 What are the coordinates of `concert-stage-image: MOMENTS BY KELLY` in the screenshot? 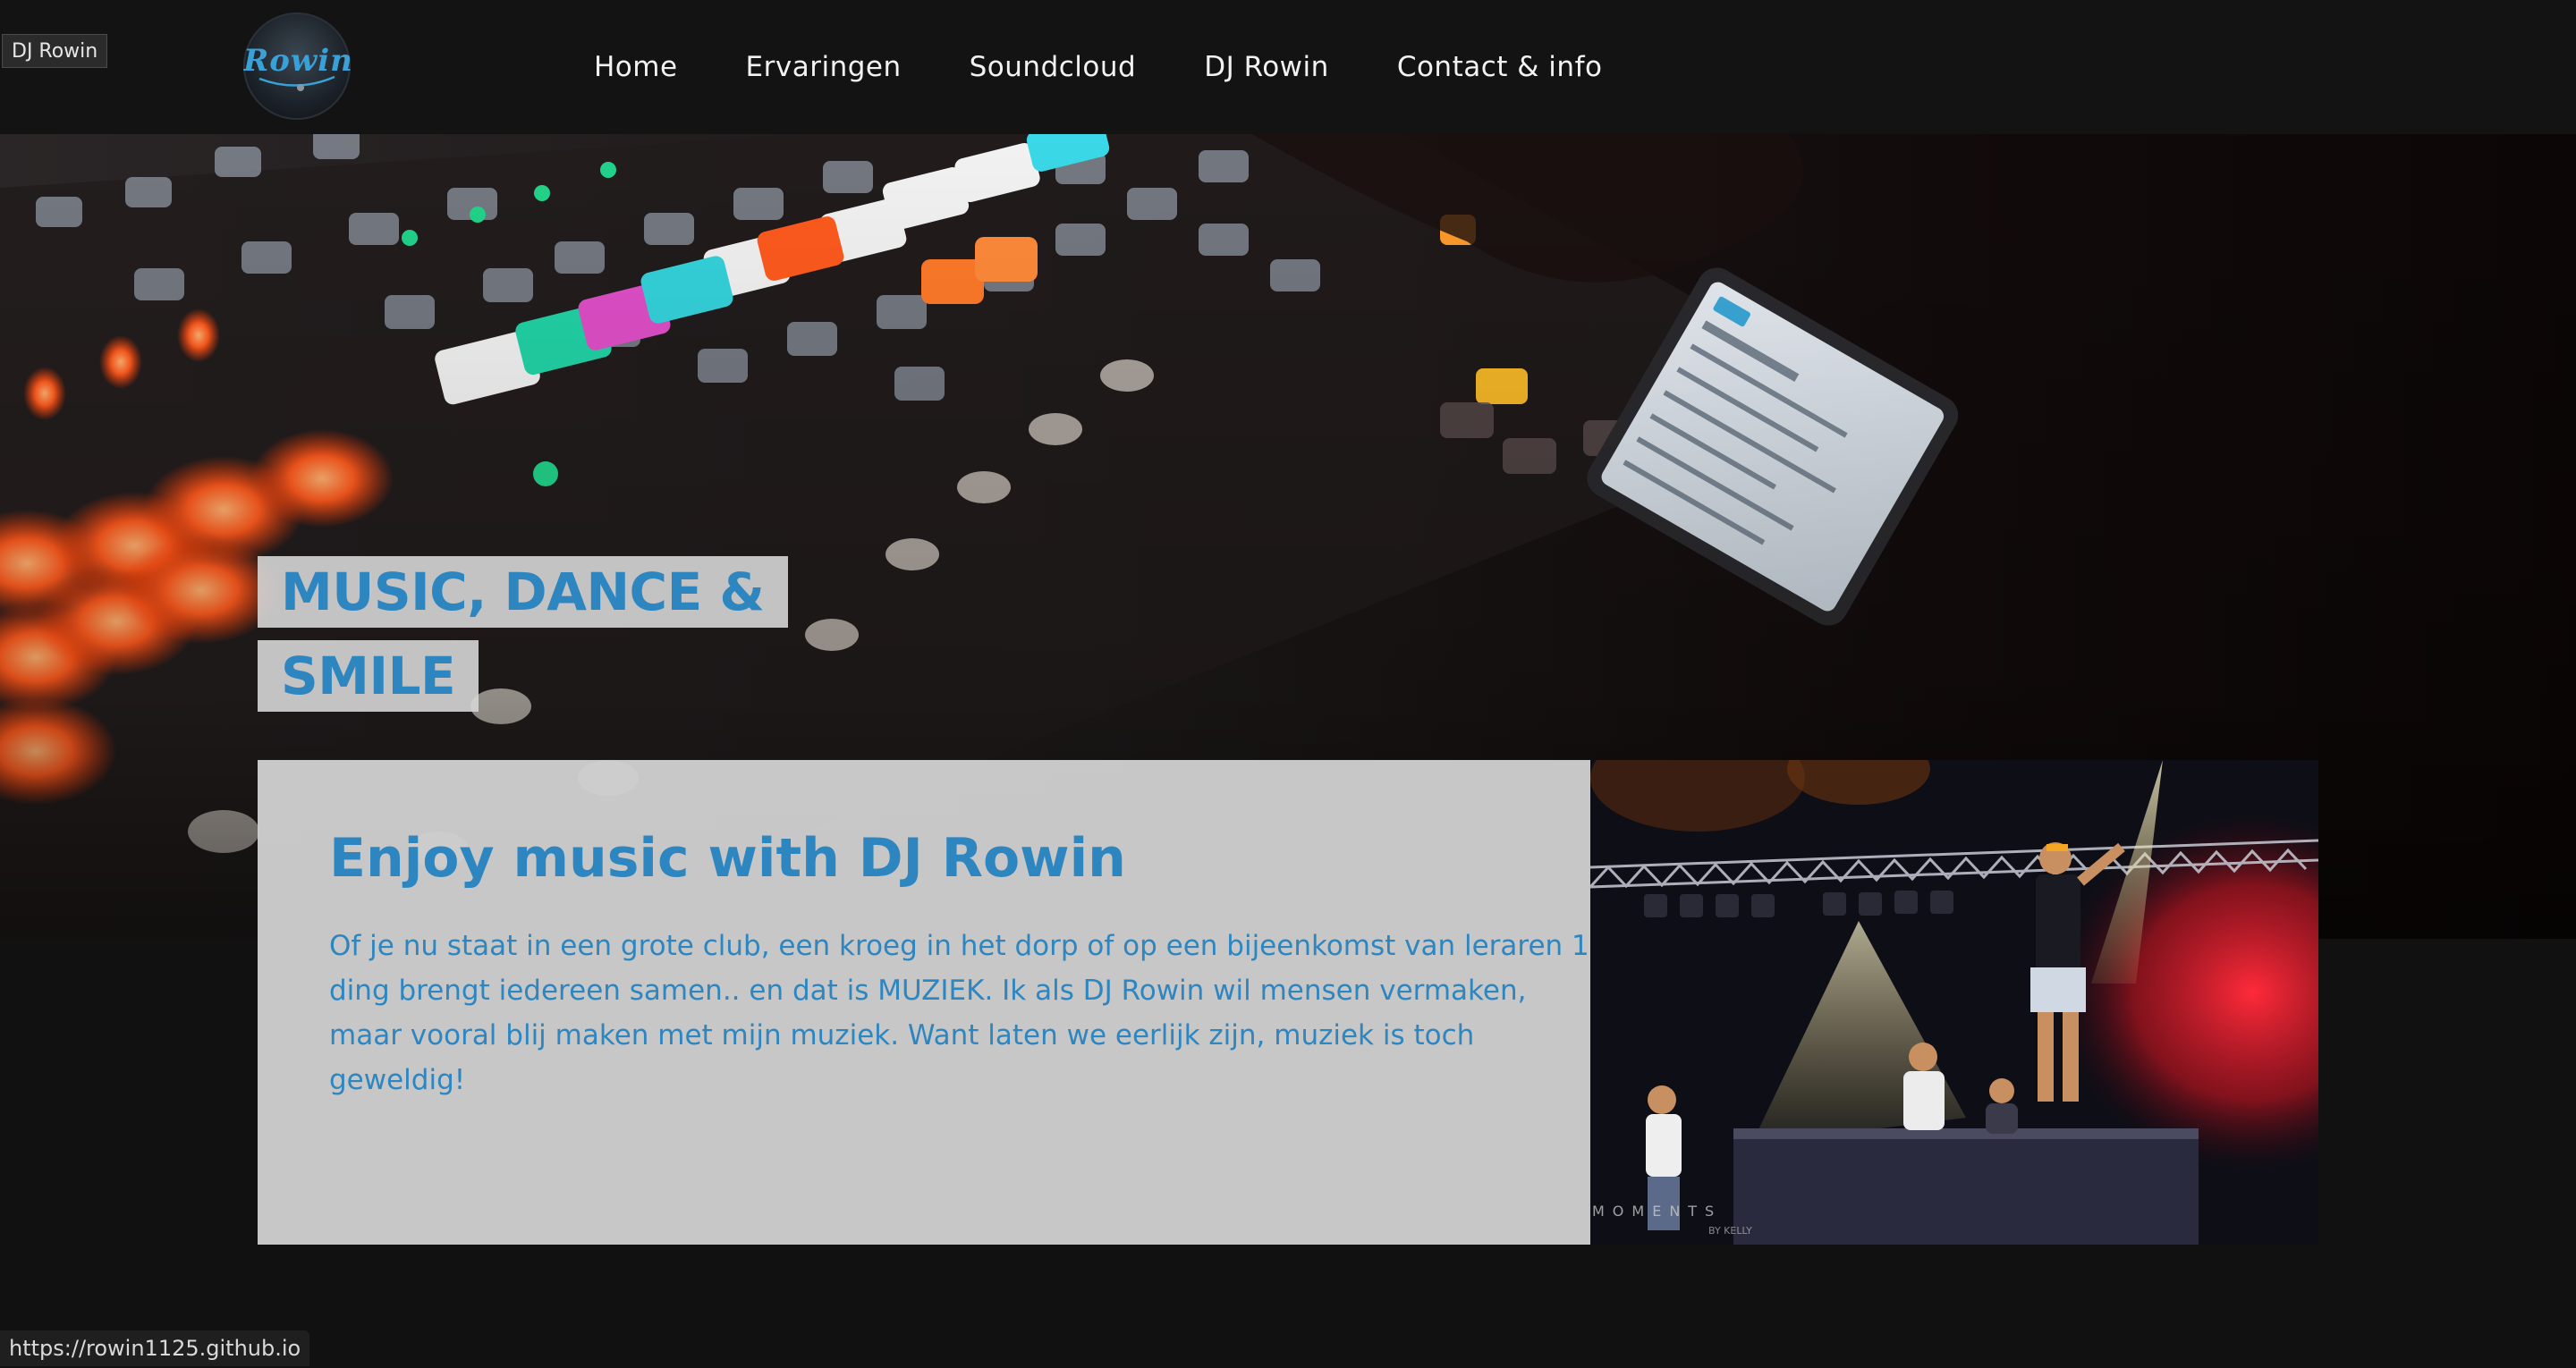 It's located at (1954, 1003).